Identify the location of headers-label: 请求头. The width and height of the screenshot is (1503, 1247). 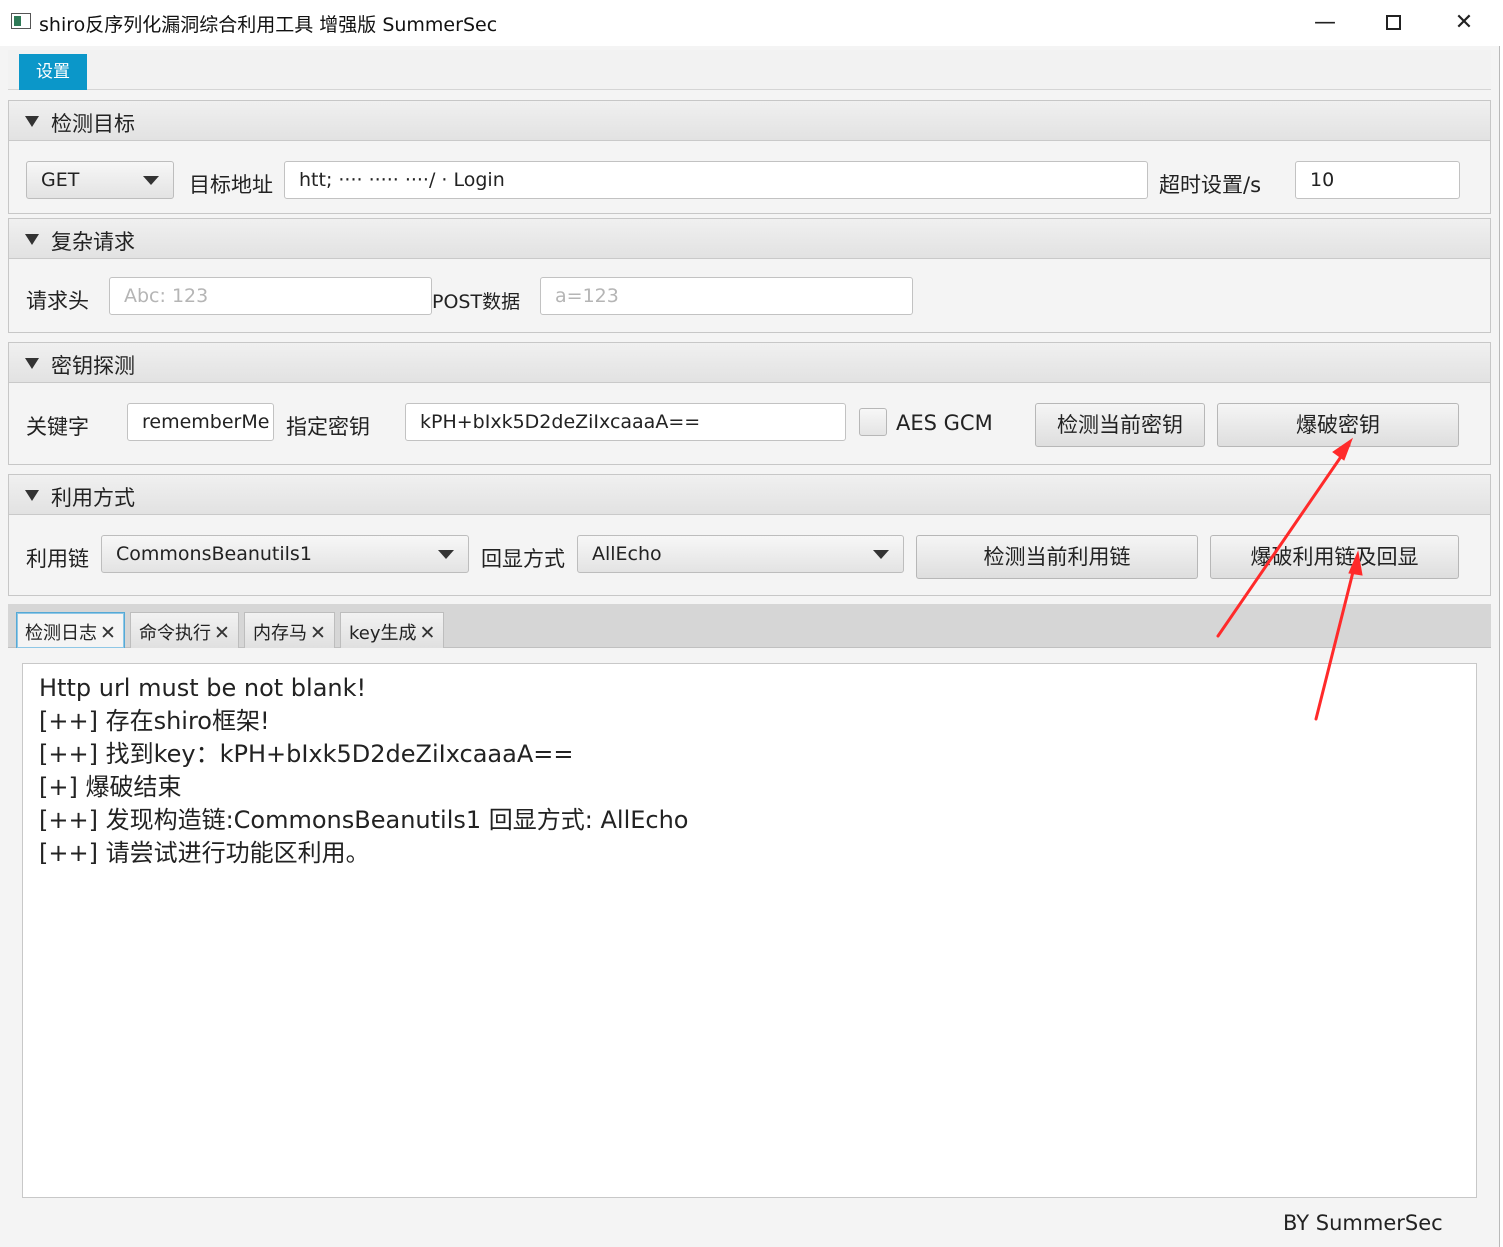
(57, 301).